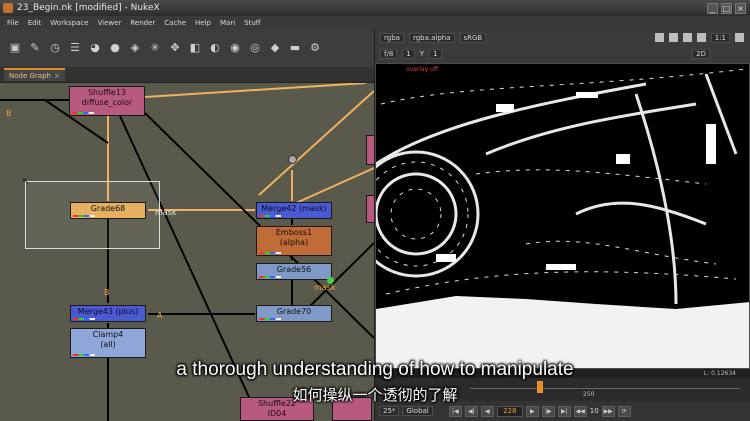  What do you see at coordinates (252, 23) in the screenshot?
I see `menu-stuff: Stuff` at bounding box center [252, 23].